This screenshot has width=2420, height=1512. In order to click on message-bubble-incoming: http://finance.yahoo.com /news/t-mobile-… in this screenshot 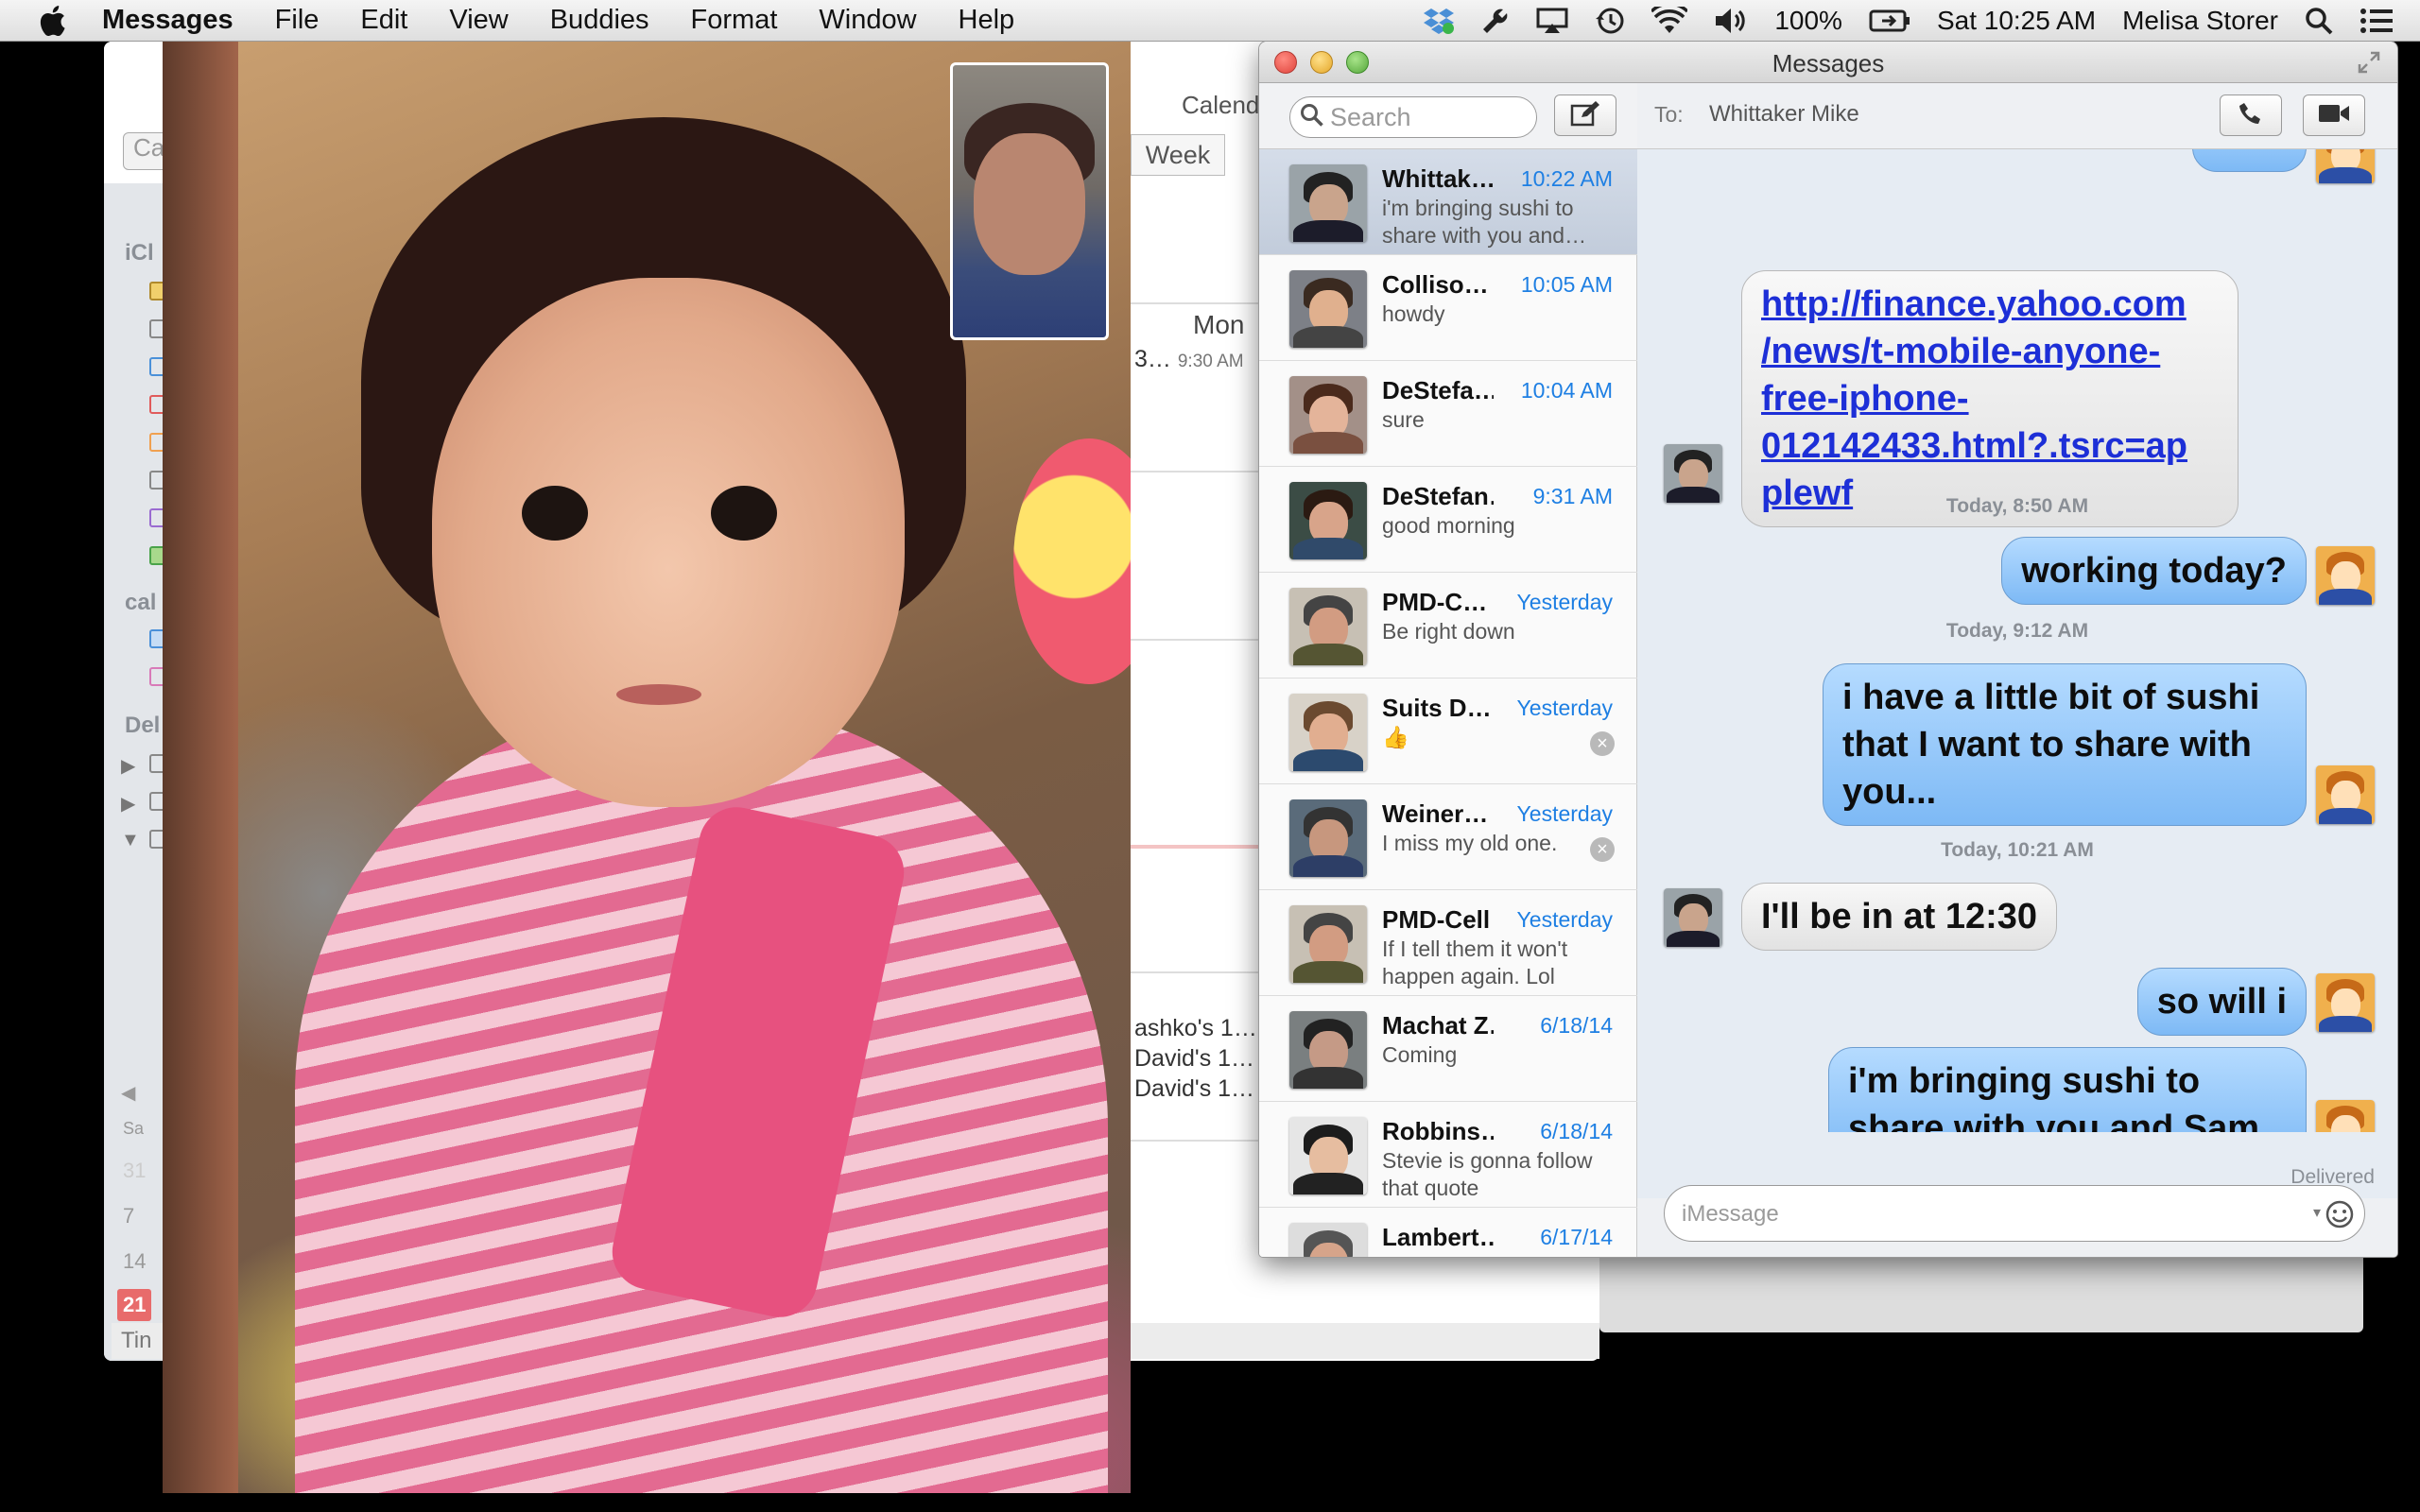, I will do `click(1989, 398)`.